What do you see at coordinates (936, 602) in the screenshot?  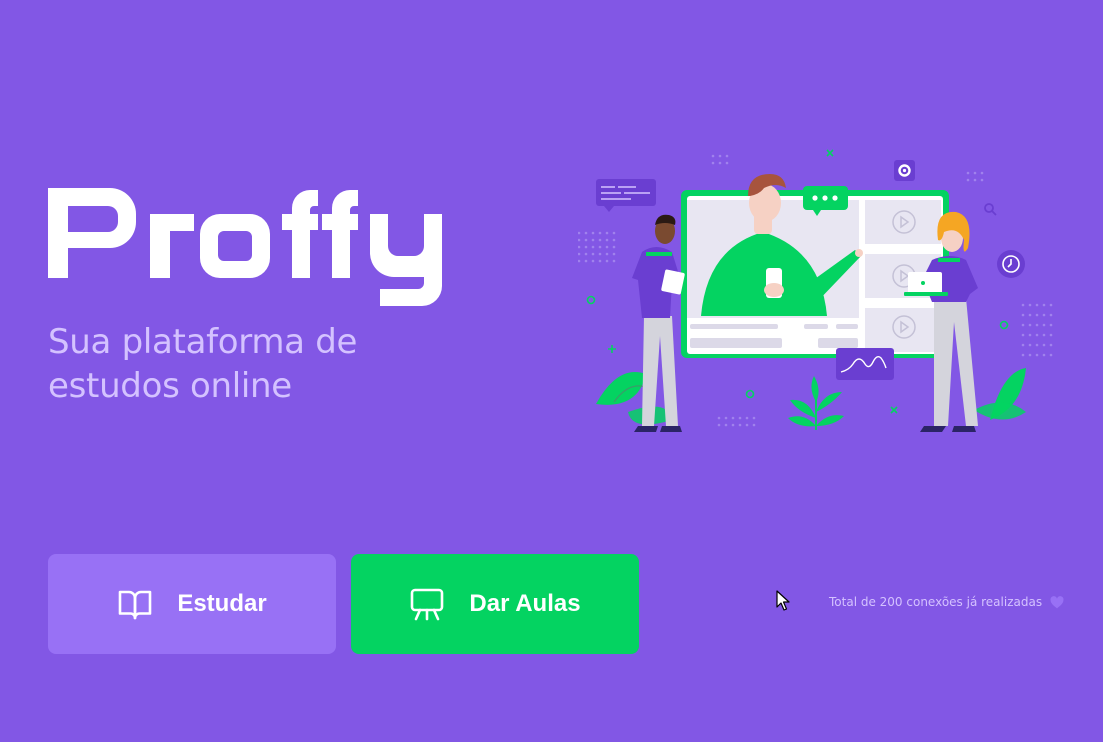 I see `total-connections-text: Total de 200 conexões já realizadas` at bounding box center [936, 602].